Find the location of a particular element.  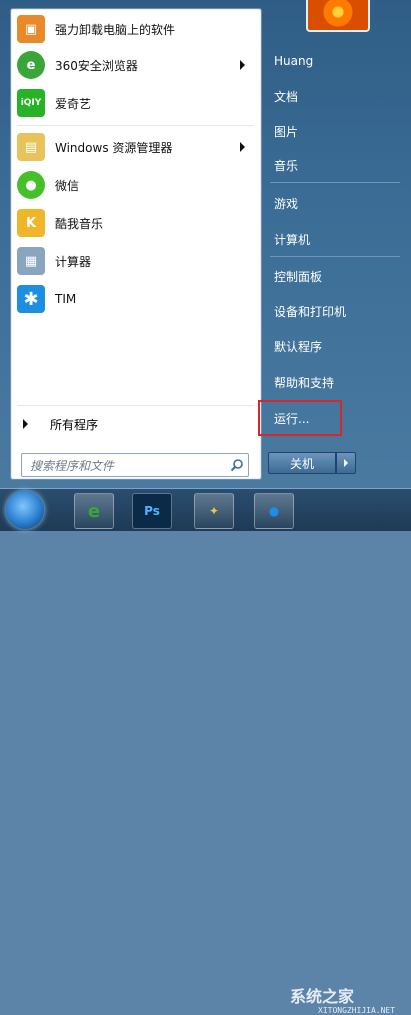

menu-item-wechat: ● 微信 is located at coordinates (135, 185).